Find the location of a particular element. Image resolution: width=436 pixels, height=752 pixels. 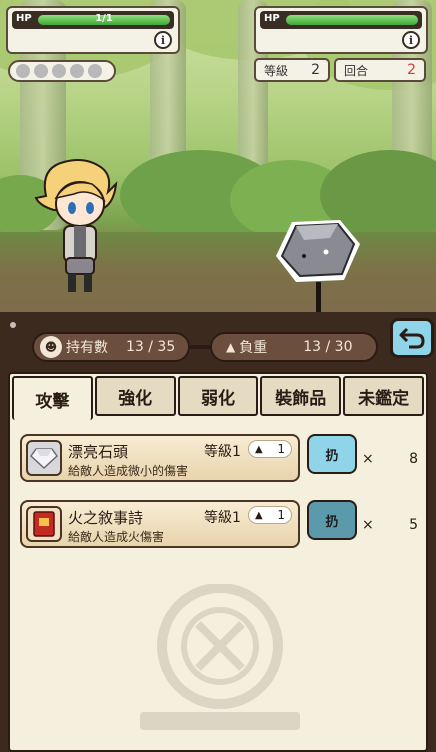

tab-unidentified: 未鑑定 is located at coordinates (383, 396).